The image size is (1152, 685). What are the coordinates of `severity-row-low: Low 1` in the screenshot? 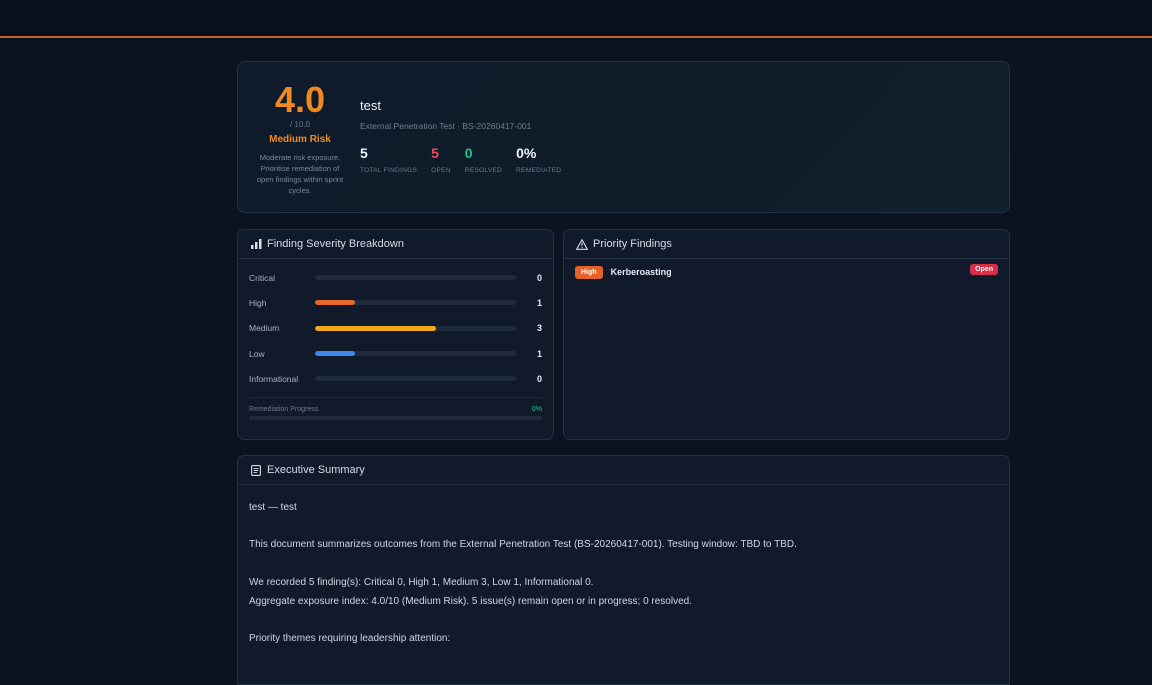 It's located at (395, 353).